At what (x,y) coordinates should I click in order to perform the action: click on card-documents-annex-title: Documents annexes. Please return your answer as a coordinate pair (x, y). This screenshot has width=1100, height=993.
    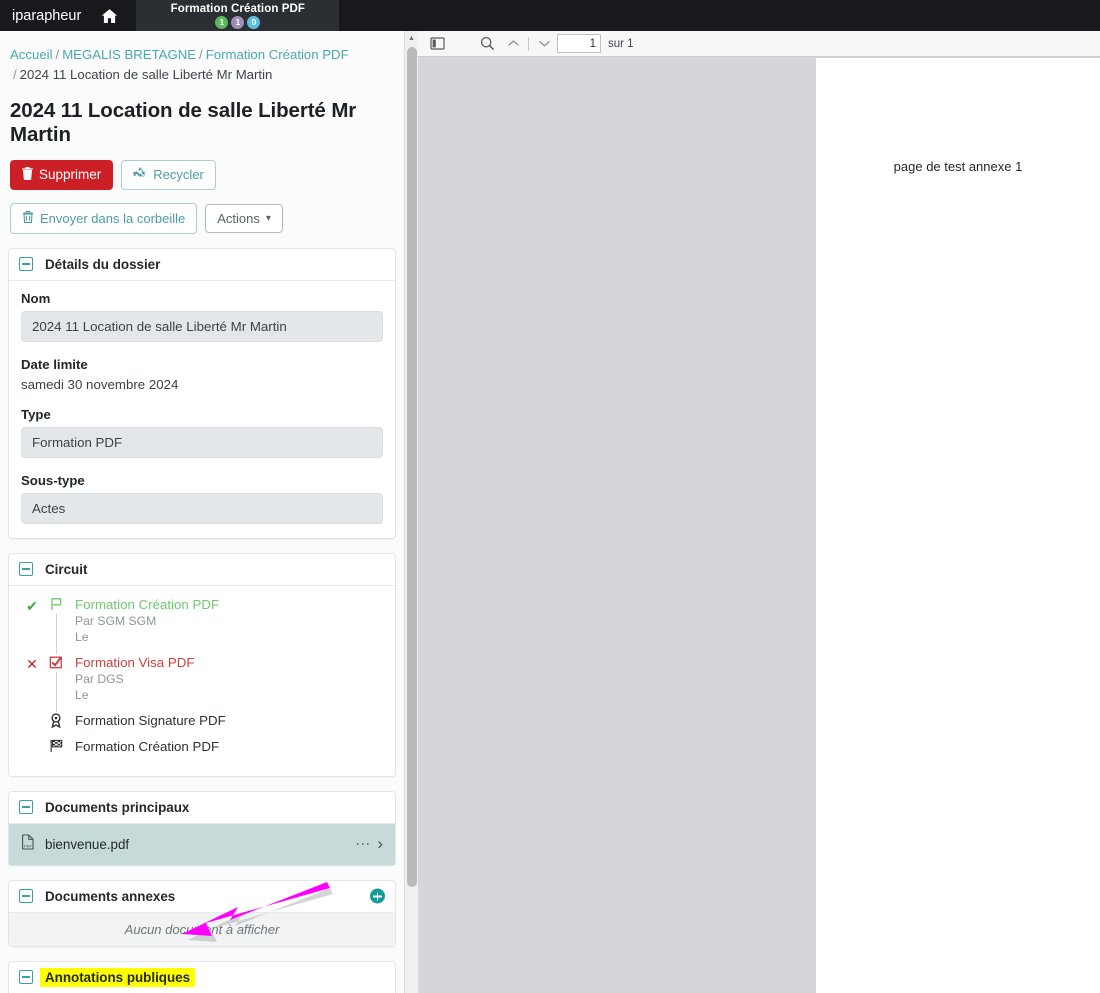
    Looking at the image, I should click on (110, 896).